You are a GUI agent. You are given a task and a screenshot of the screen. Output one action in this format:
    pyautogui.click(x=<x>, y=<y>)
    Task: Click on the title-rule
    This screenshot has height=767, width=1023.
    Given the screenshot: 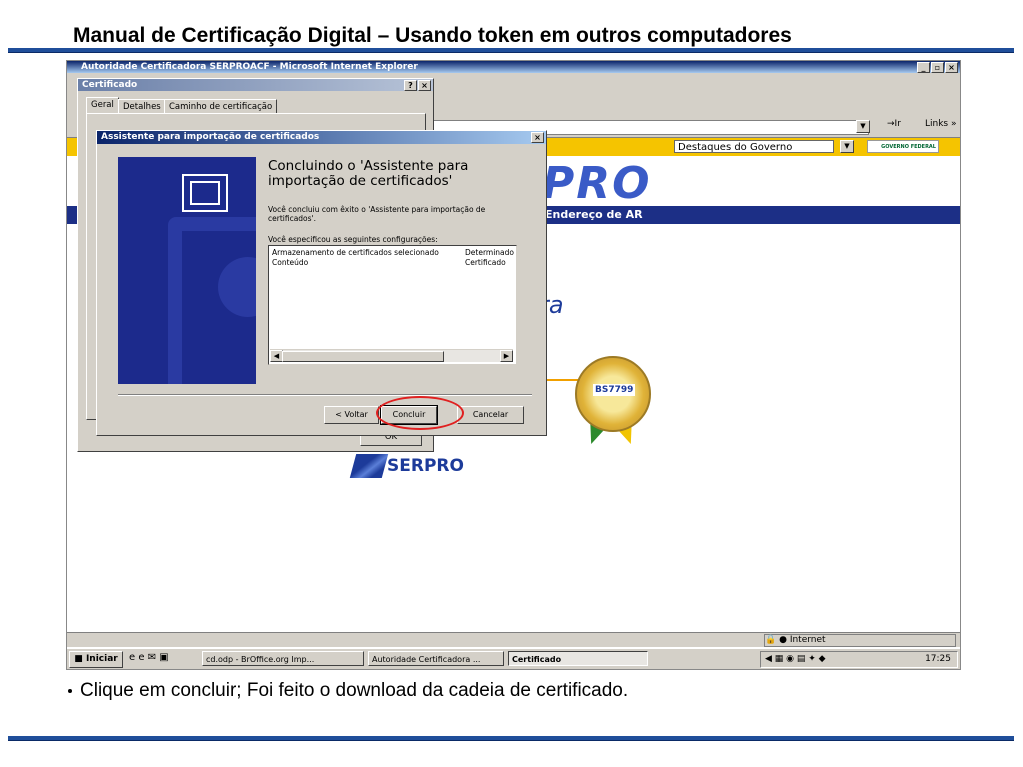 What is the action you would take?
    pyautogui.click(x=511, y=50)
    